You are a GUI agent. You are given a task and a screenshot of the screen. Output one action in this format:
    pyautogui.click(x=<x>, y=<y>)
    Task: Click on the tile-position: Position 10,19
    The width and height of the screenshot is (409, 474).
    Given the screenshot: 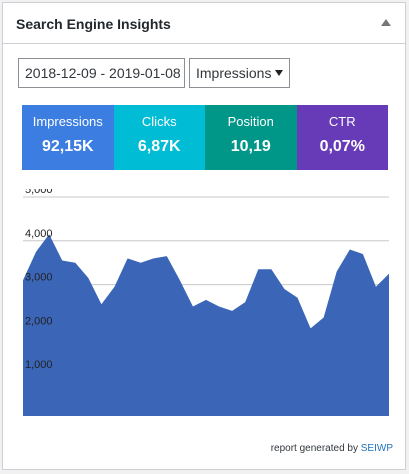 What is the action you would take?
    pyautogui.click(x=251, y=137)
    